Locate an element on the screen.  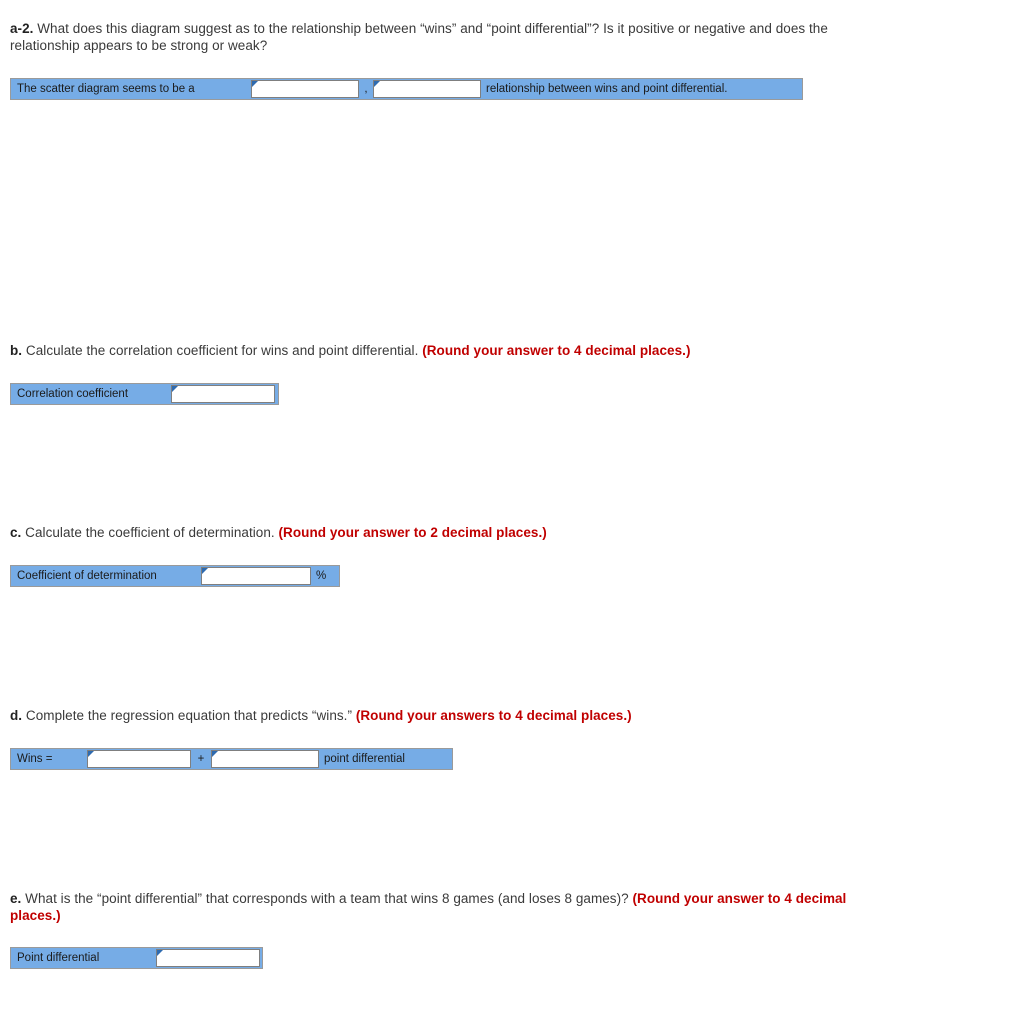
a2-lead-label: The scatter diagram seems to be a is located at coordinates (106, 89).